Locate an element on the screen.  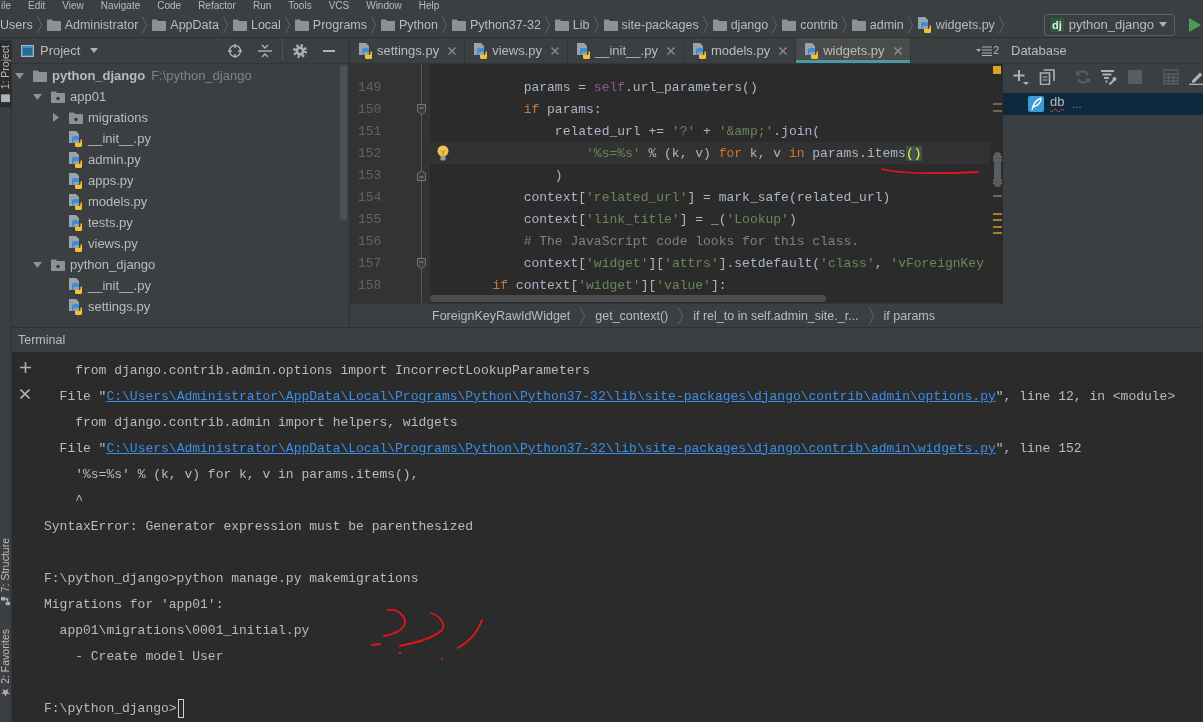
tree-item-label: settings.py is located at coordinates (119, 306).